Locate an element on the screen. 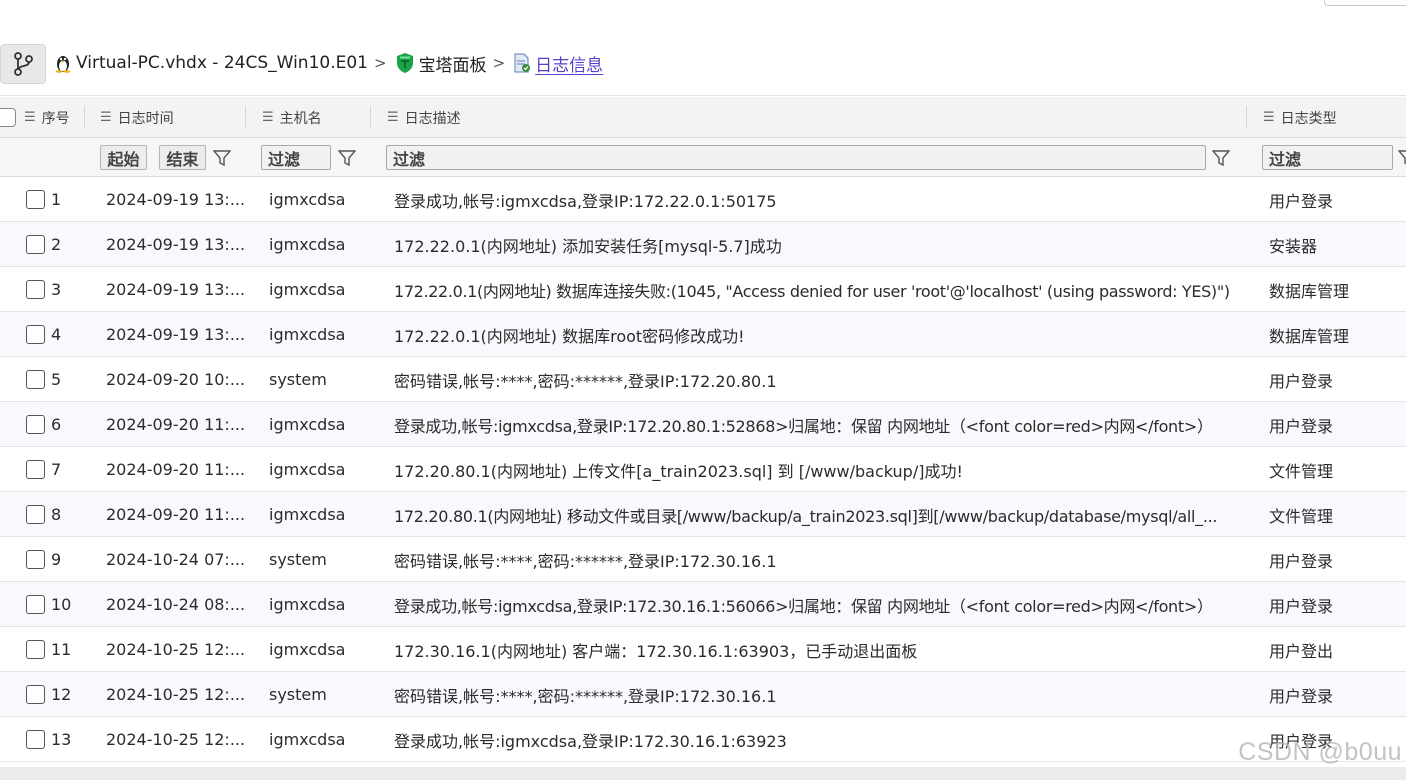 The image size is (1406, 780). seq-cell: 13 is located at coordinates (48, 739).